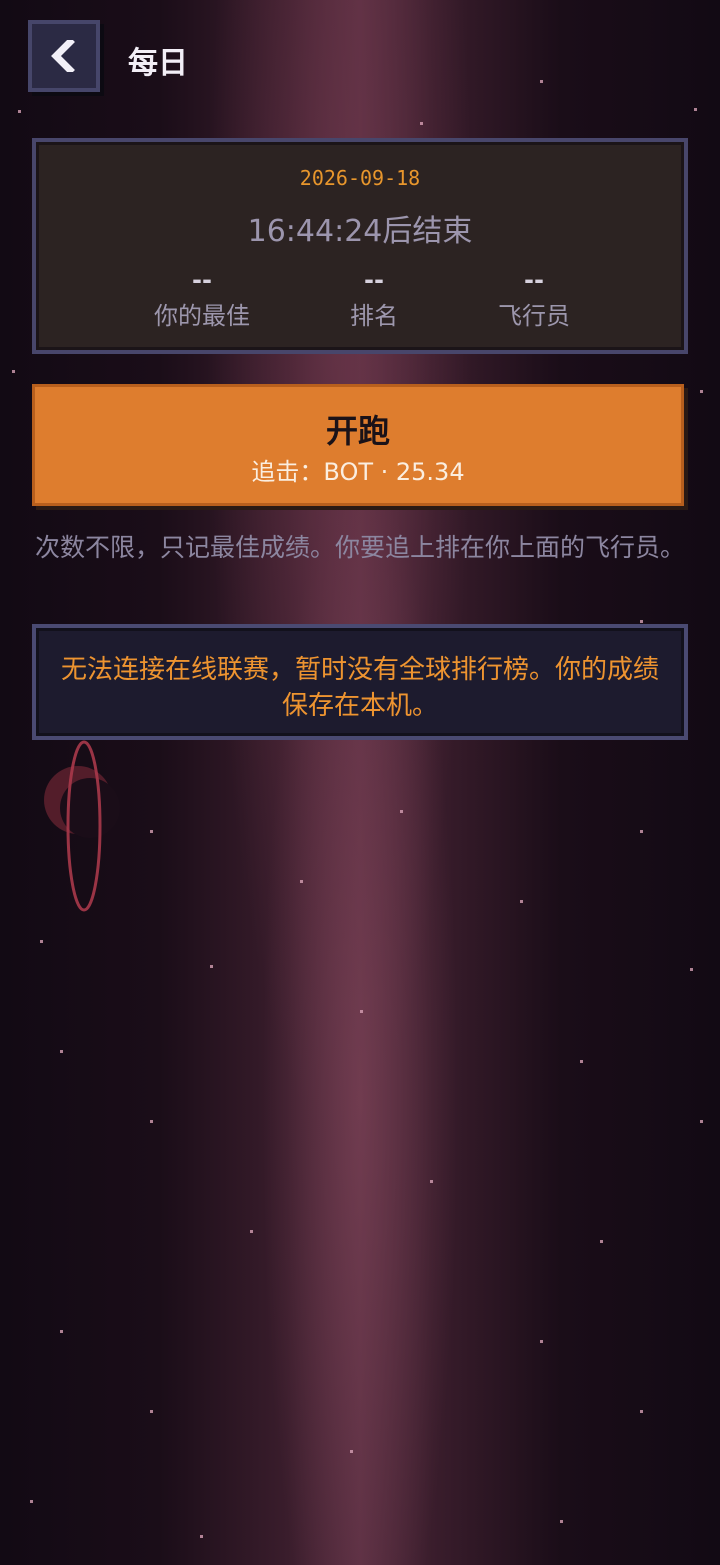 This screenshot has width=720, height=1565. What do you see at coordinates (158, 63) in the screenshot?
I see `page-title: 每日` at bounding box center [158, 63].